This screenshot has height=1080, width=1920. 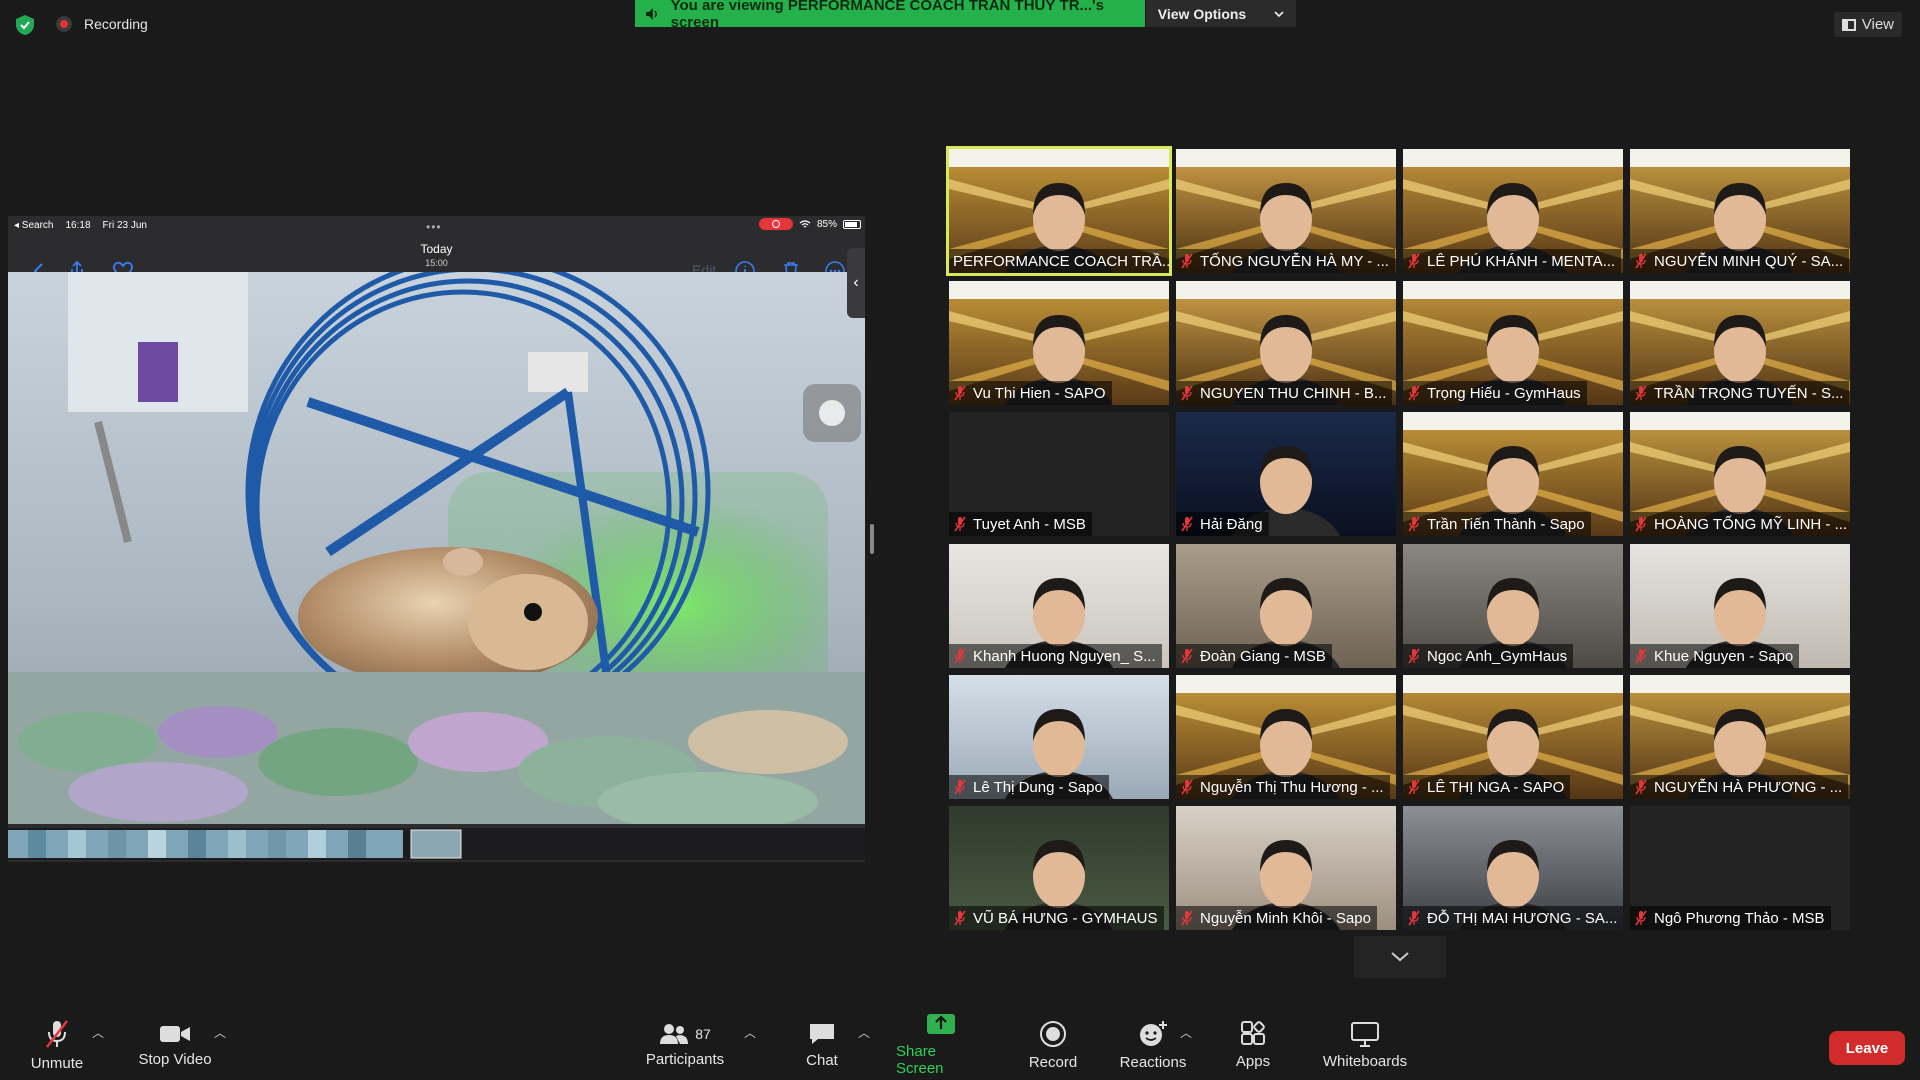 What do you see at coordinates (1221, 13) in the screenshot?
I see `view-options-button: View Options` at bounding box center [1221, 13].